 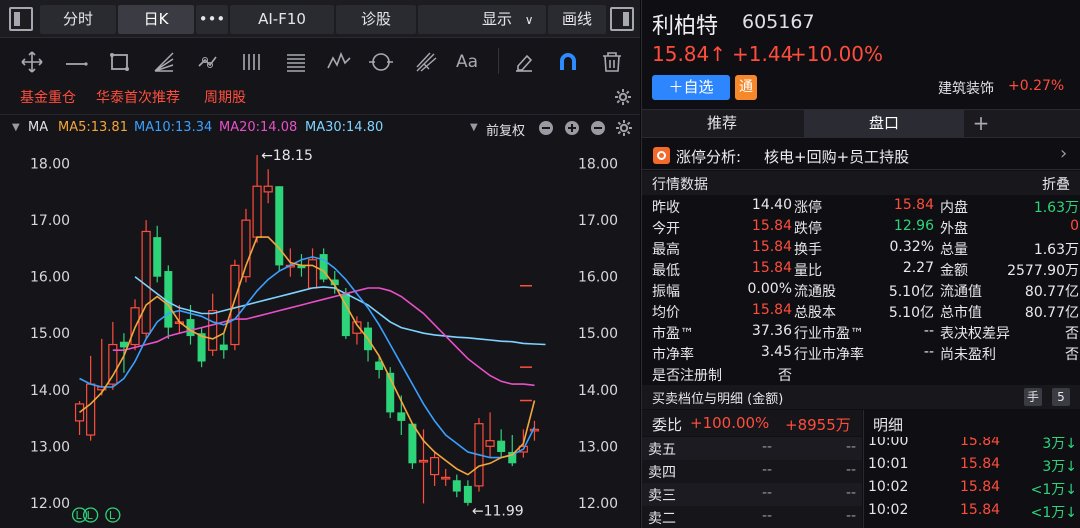 What do you see at coordinates (381, 62) in the screenshot?
I see `cycle-icon` at bounding box center [381, 62].